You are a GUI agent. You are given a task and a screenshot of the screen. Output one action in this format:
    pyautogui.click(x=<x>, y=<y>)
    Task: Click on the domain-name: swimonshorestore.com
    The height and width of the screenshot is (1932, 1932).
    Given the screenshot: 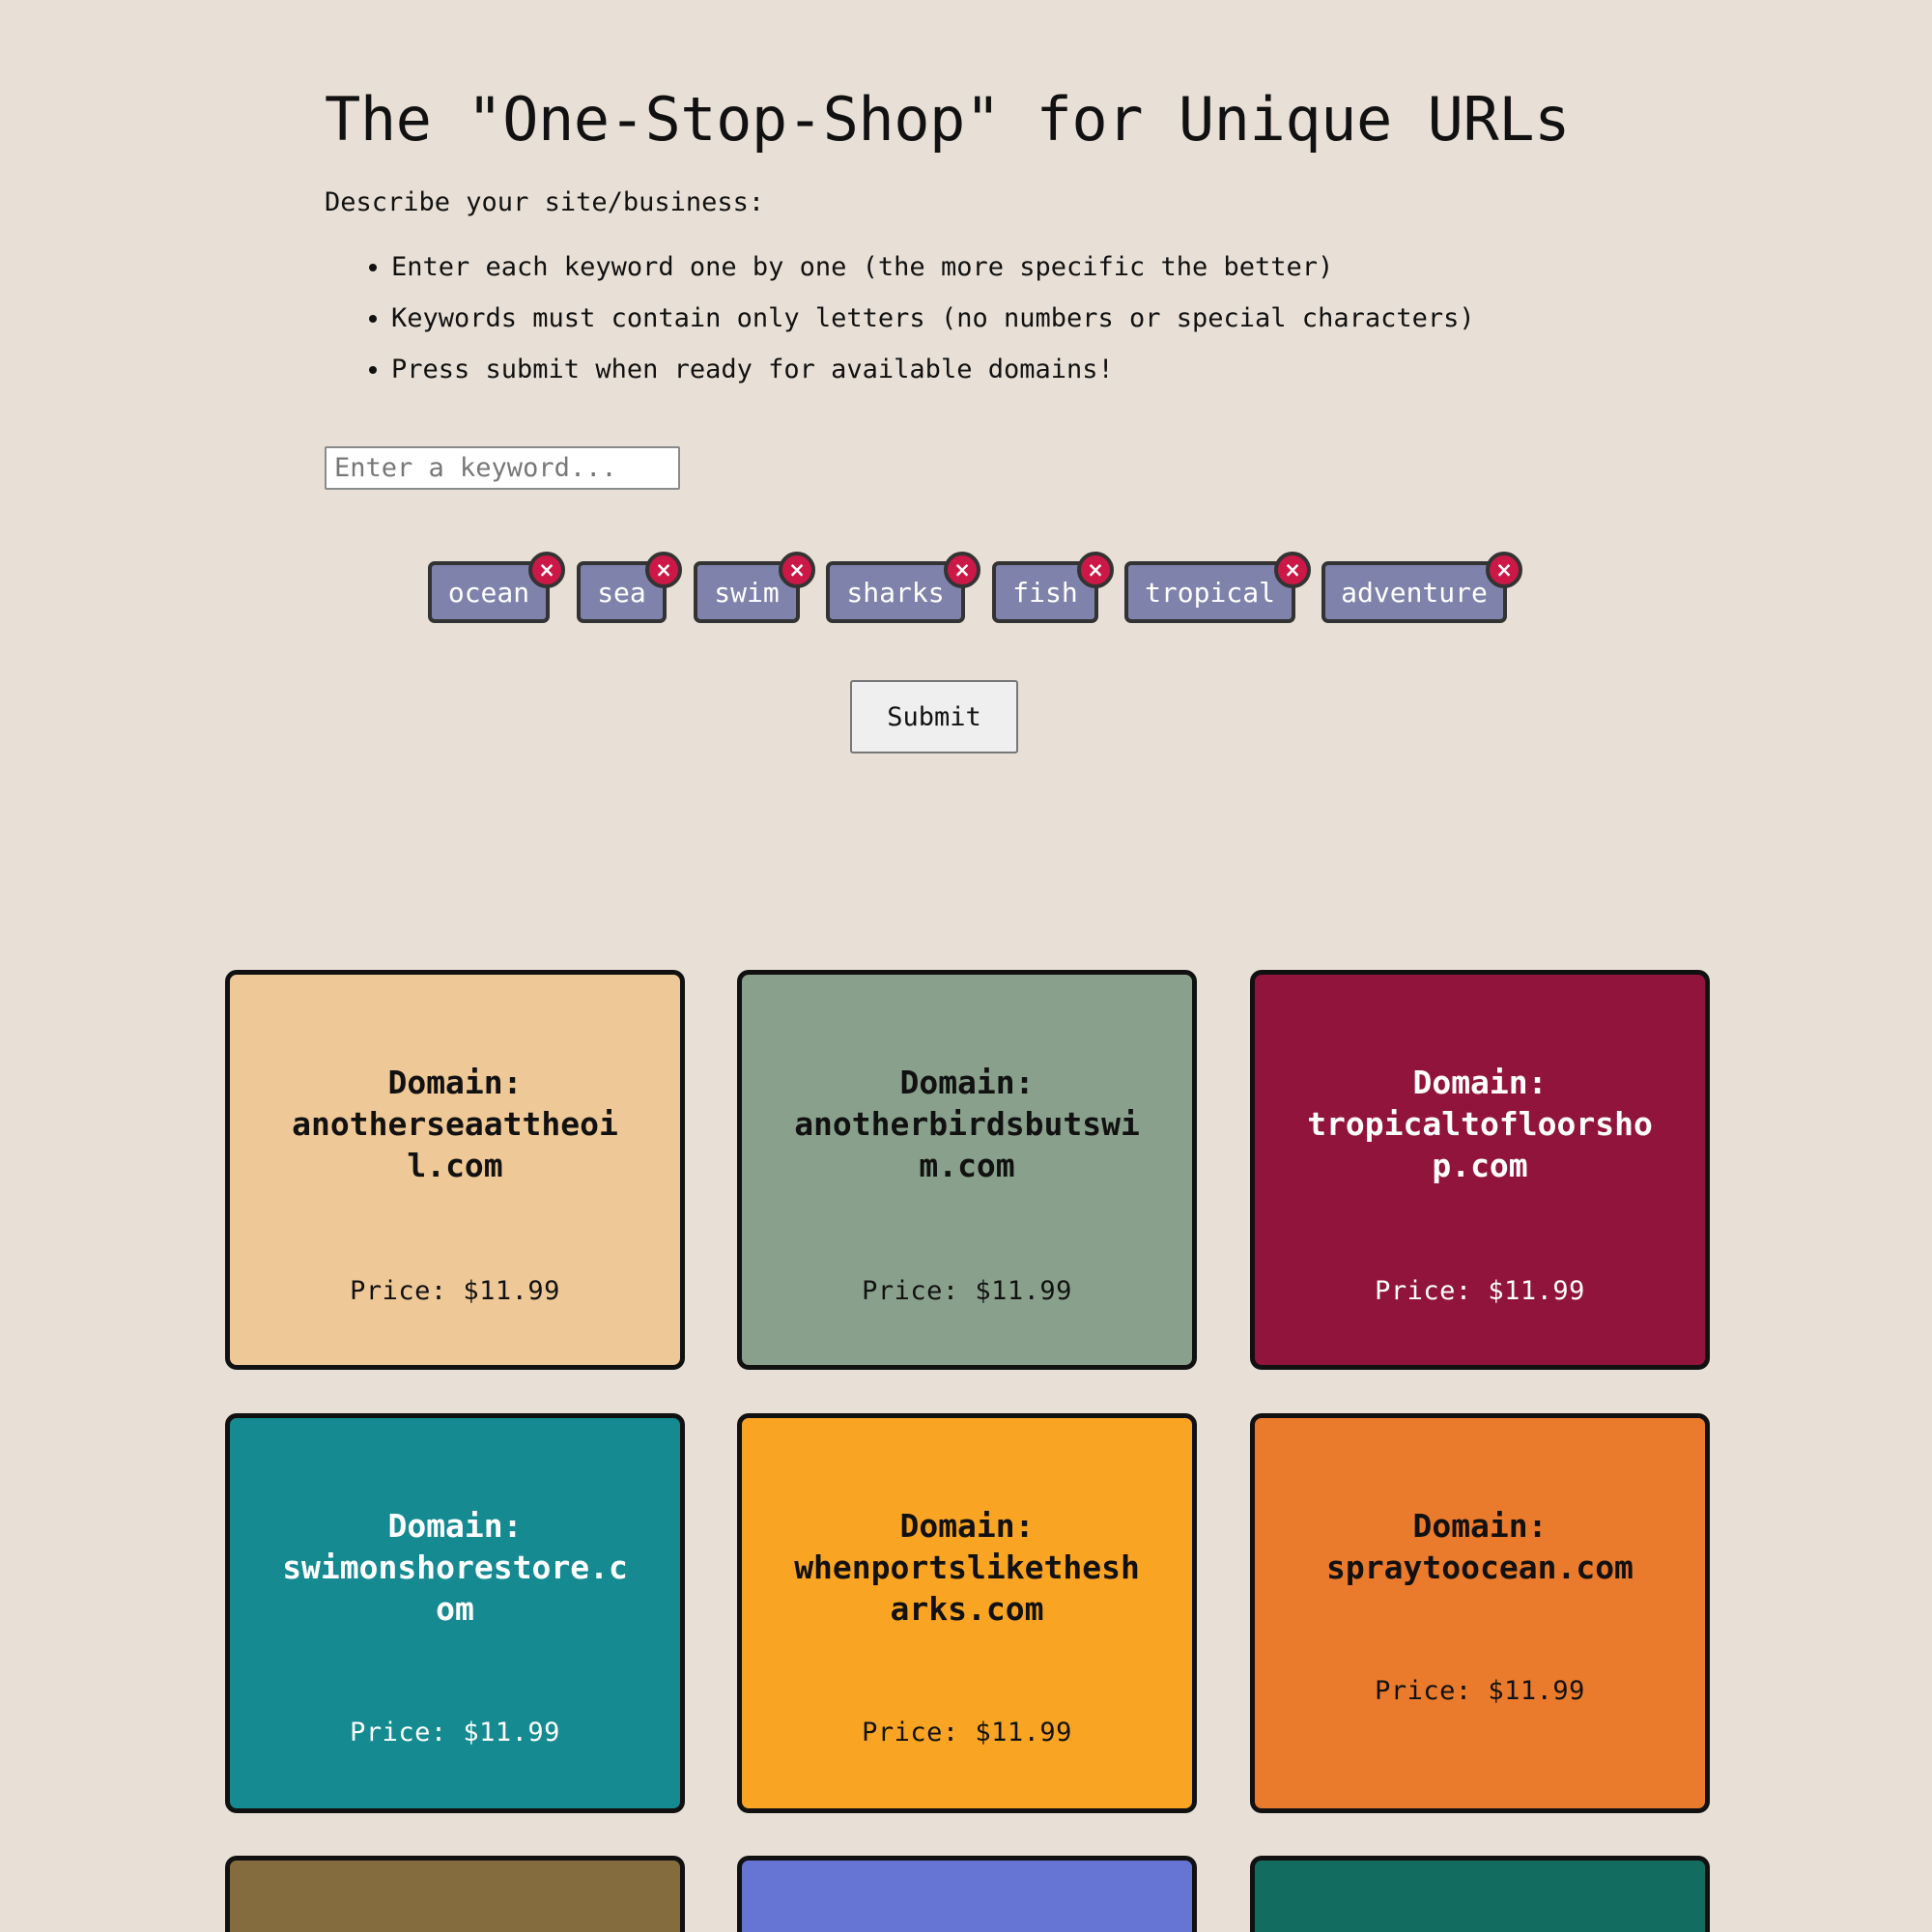 What is the action you would take?
    pyautogui.click(x=455, y=1588)
    